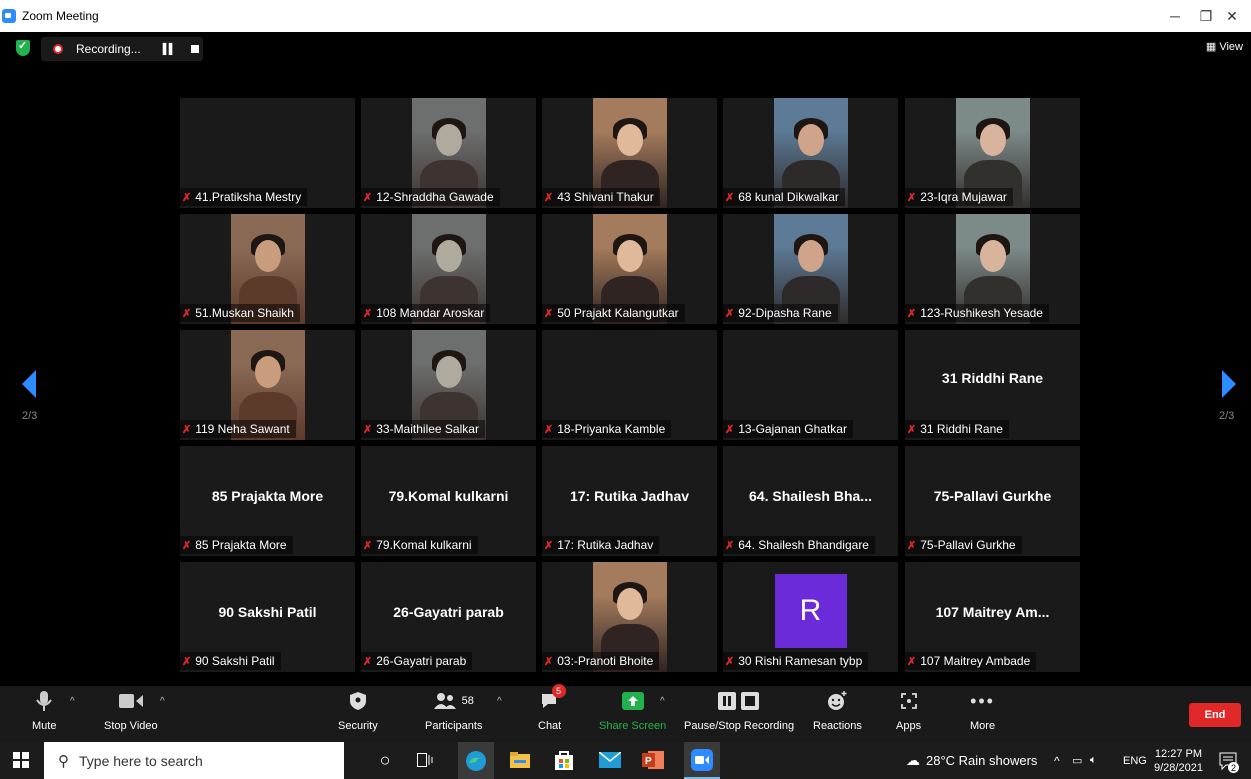 This screenshot has height=779, width=1251. What do you see at coordinates (963, 545) in the screenshot?
I see `participant-name-label: ✗ 75-Pallavi Gurkhe` at bounding box center [963, 545].